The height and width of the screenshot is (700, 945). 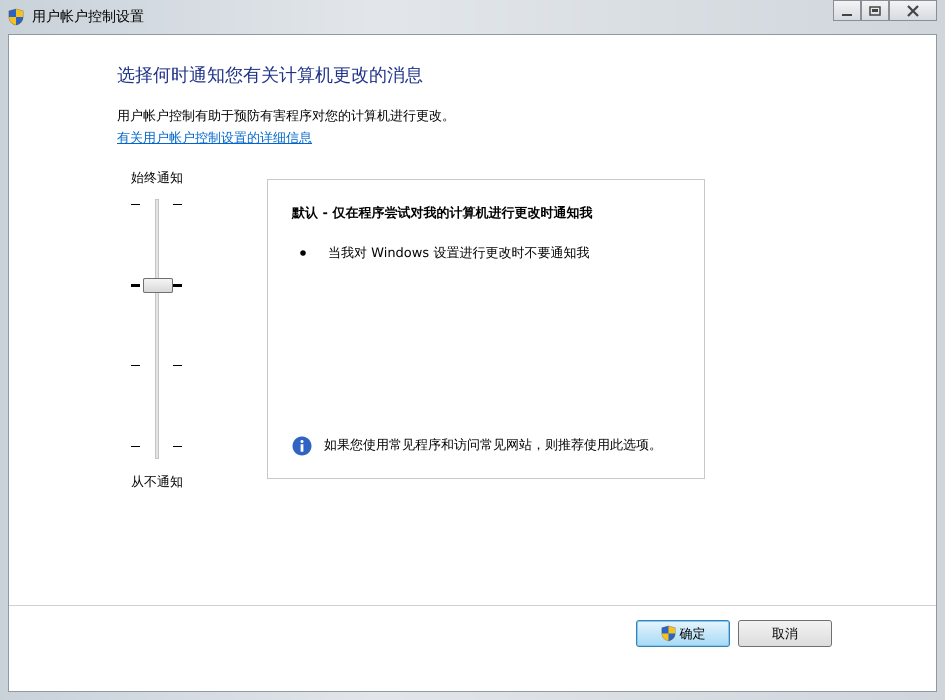 What do you see at coordinates (847, 15) in the screenshot?
I see `minimize-icon` at bounding box center [847, 15].